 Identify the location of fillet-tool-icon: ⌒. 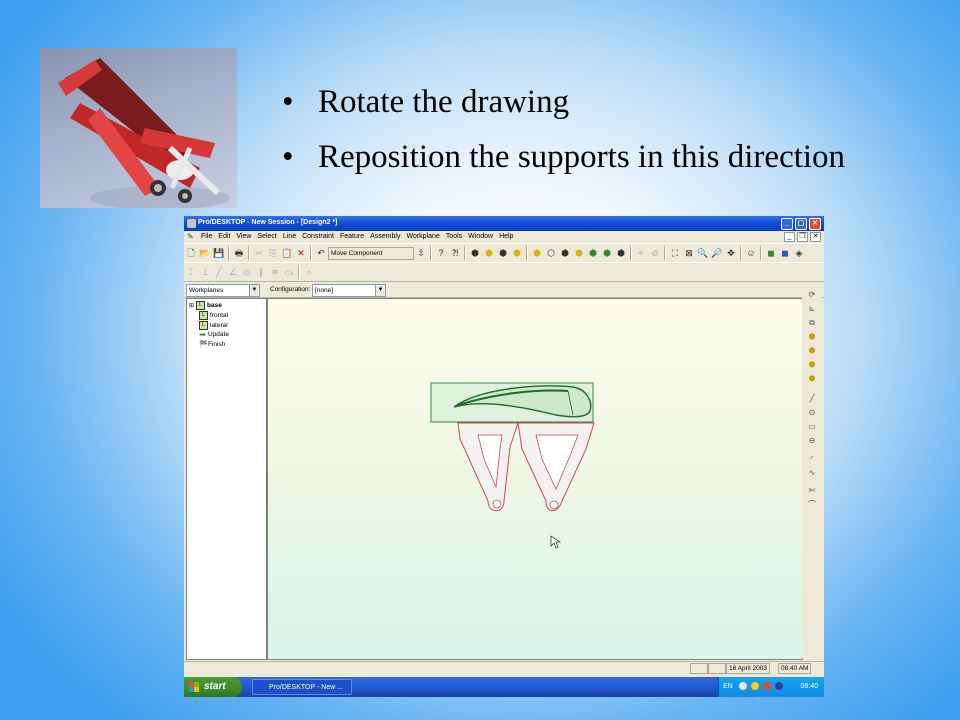
(812, 504).